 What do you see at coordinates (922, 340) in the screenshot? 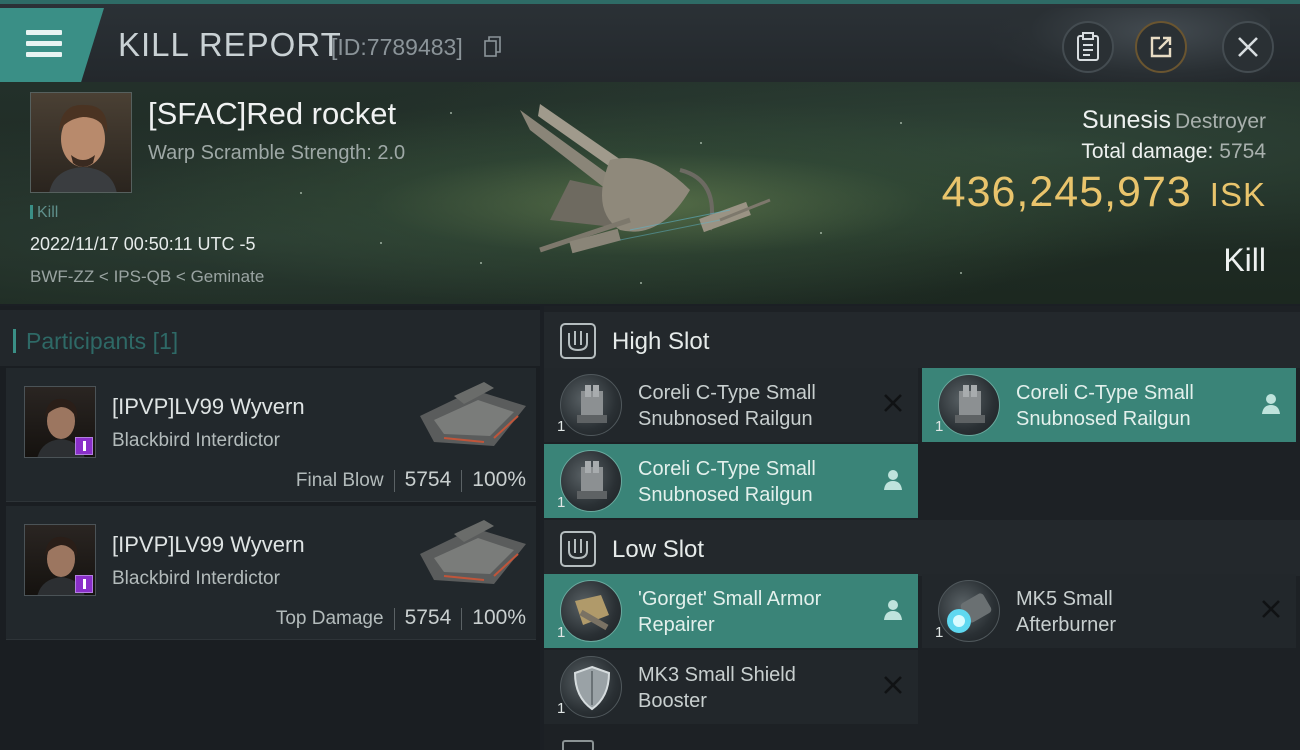
I see `high-slot-header: High Slot` at bounding box center [922, 340].